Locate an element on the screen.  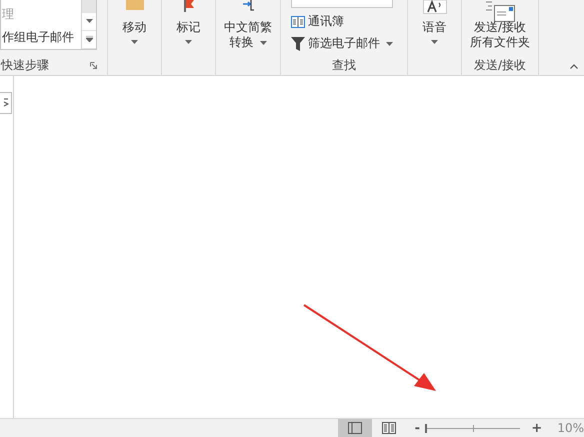
normal-view-icon is located at coordinates (355, 428).